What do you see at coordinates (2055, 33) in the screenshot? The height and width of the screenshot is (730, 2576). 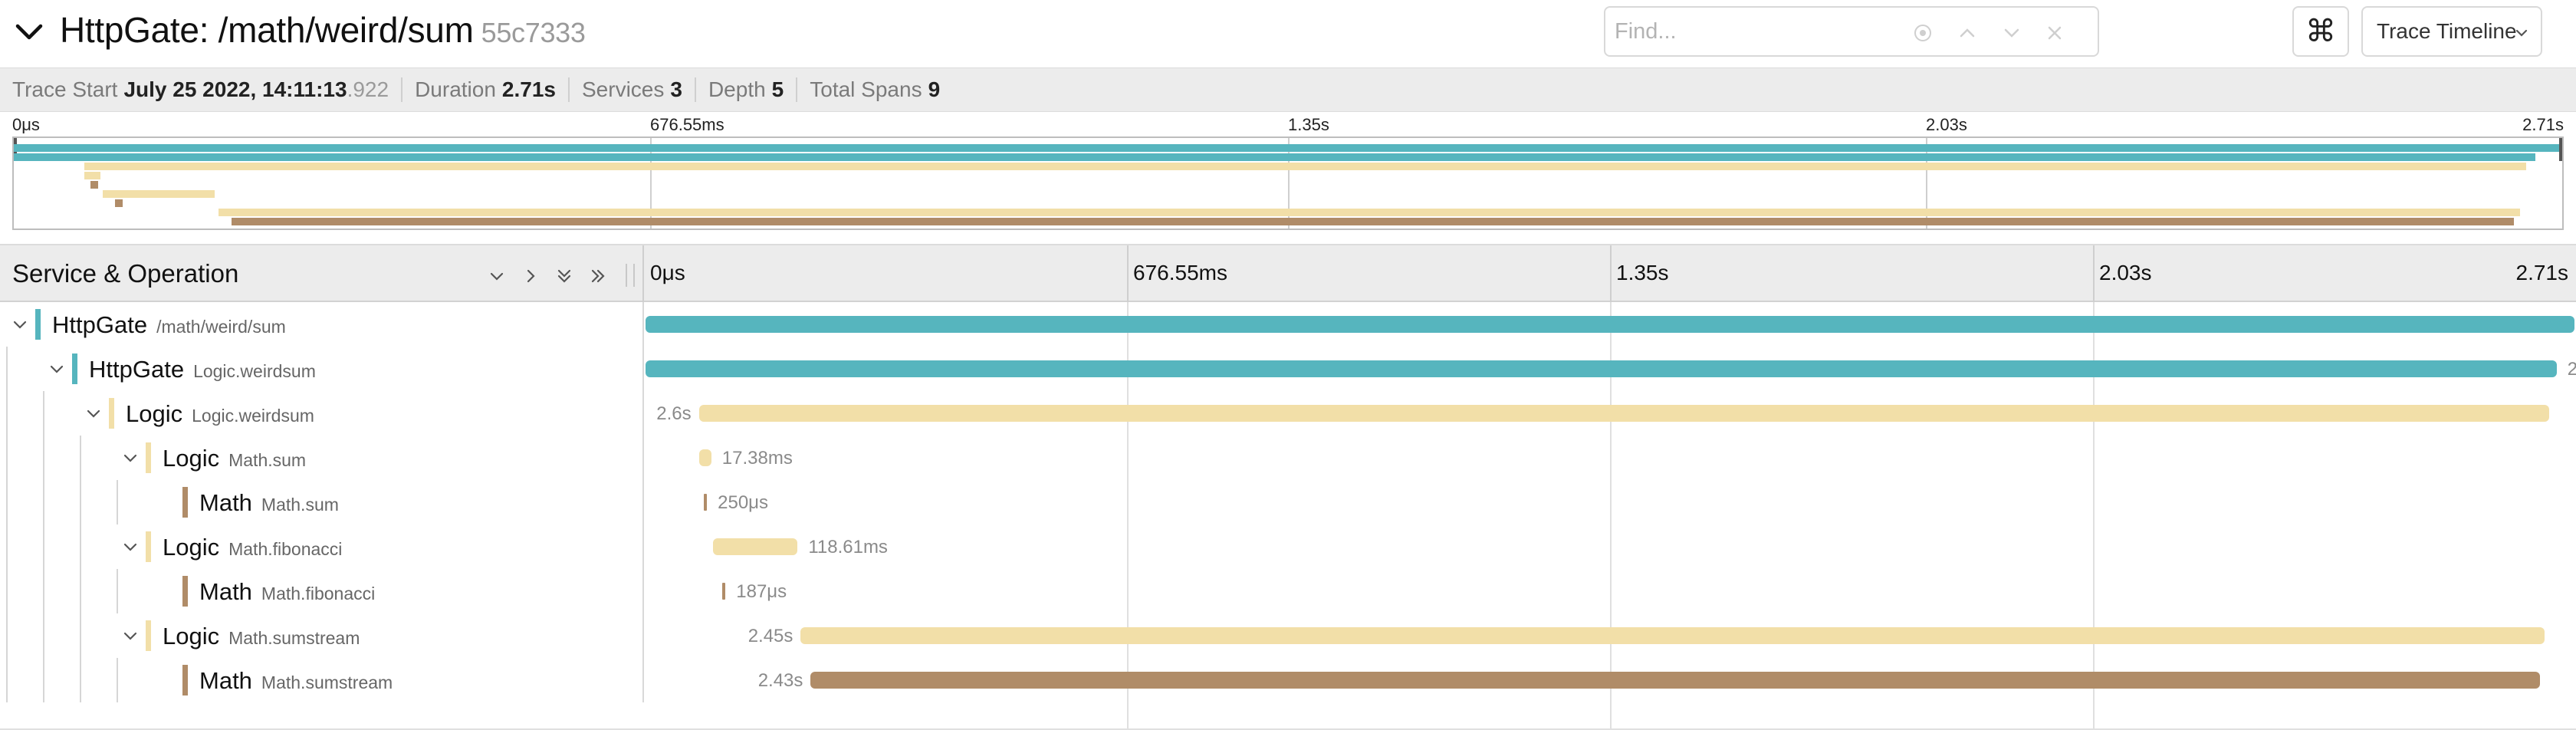 I see `clear-search-close-icon` at bounding box center [2055, 33].